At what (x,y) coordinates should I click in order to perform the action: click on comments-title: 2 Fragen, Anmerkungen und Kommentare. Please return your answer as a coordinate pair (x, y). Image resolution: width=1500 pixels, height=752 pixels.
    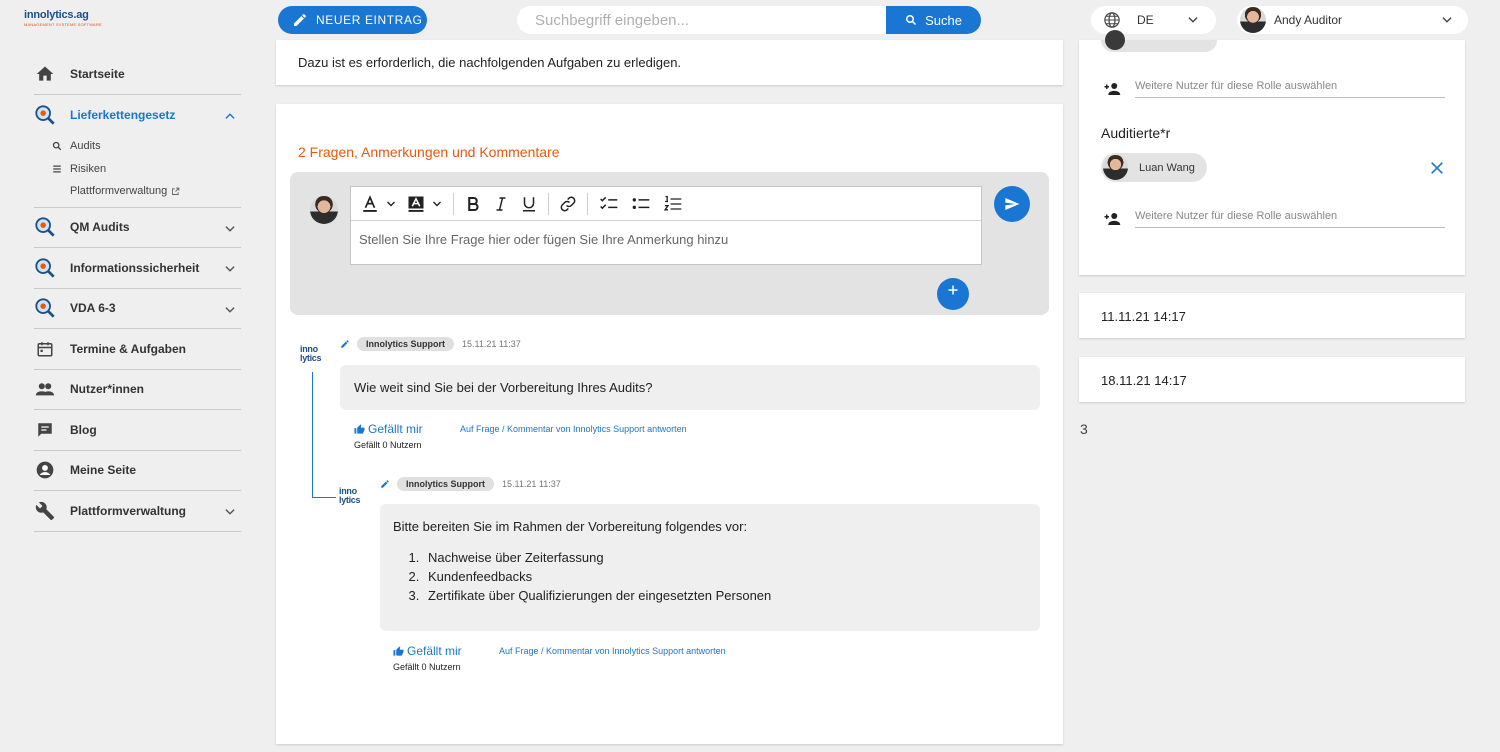
    Looking at the image, I should click on (429, 152).